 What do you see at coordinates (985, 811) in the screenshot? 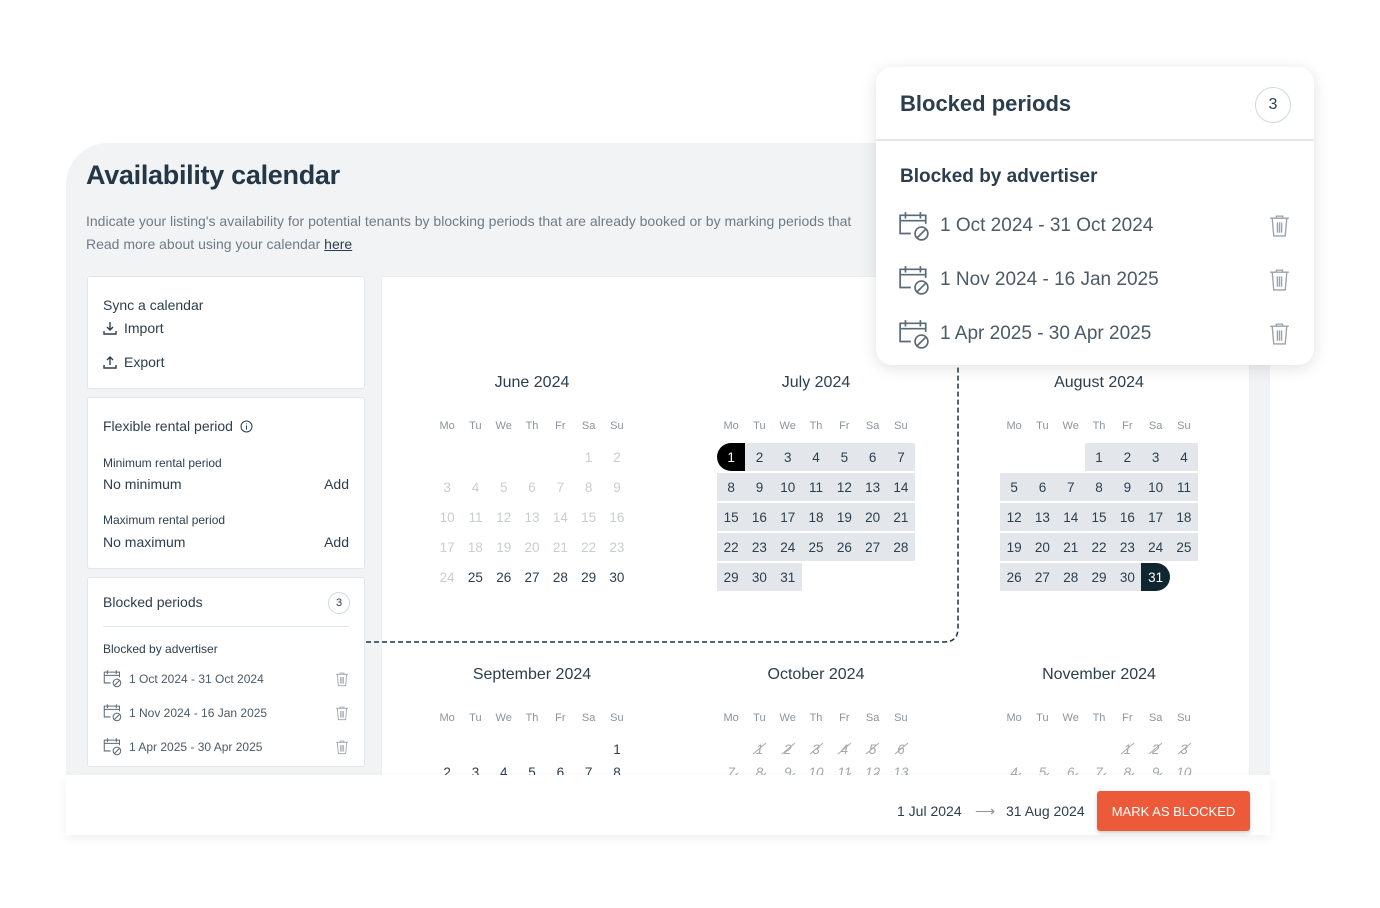
I see `arrow-right-icon: ⟶` at bounding box center [985, 811].